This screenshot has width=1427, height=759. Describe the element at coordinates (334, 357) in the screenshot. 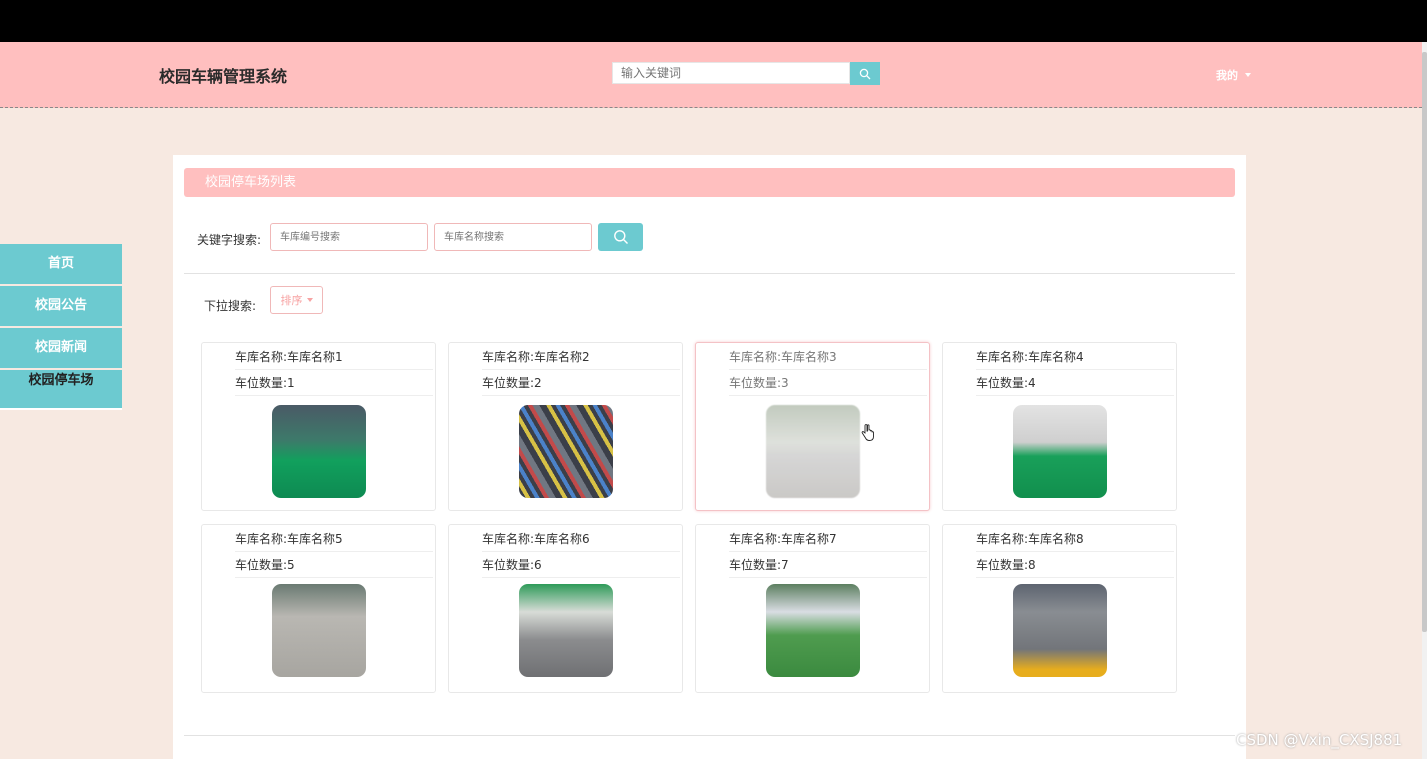

I see `card-name: 车库名称:车库名称1` at that location.